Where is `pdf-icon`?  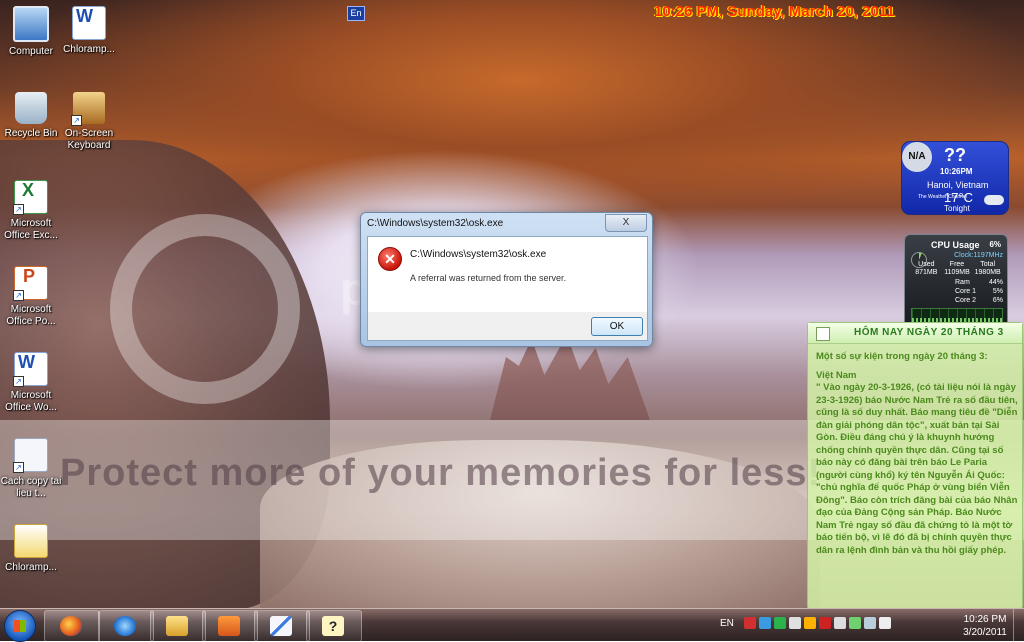
pdf-icon is located at coordinates (31, 541).